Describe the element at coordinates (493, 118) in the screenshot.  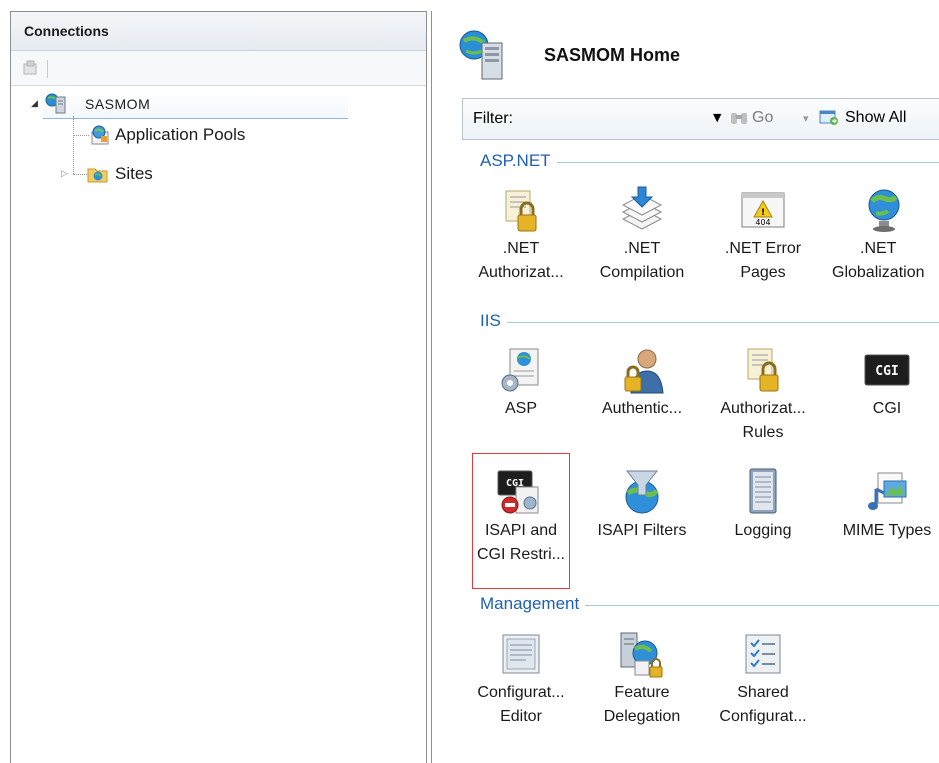
I see `filter-label: Filter:` at that location.